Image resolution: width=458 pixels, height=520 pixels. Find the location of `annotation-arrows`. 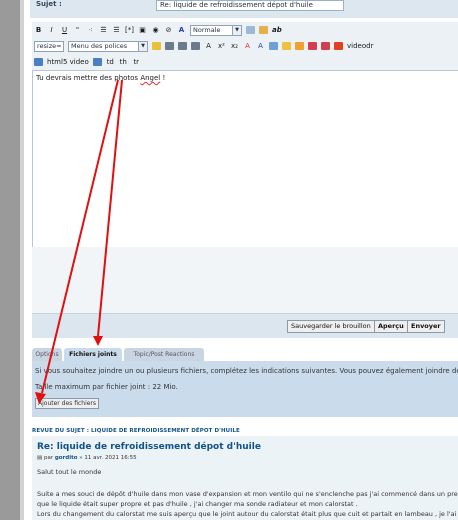

annotation-arrows is located at coordinates (79, 241).